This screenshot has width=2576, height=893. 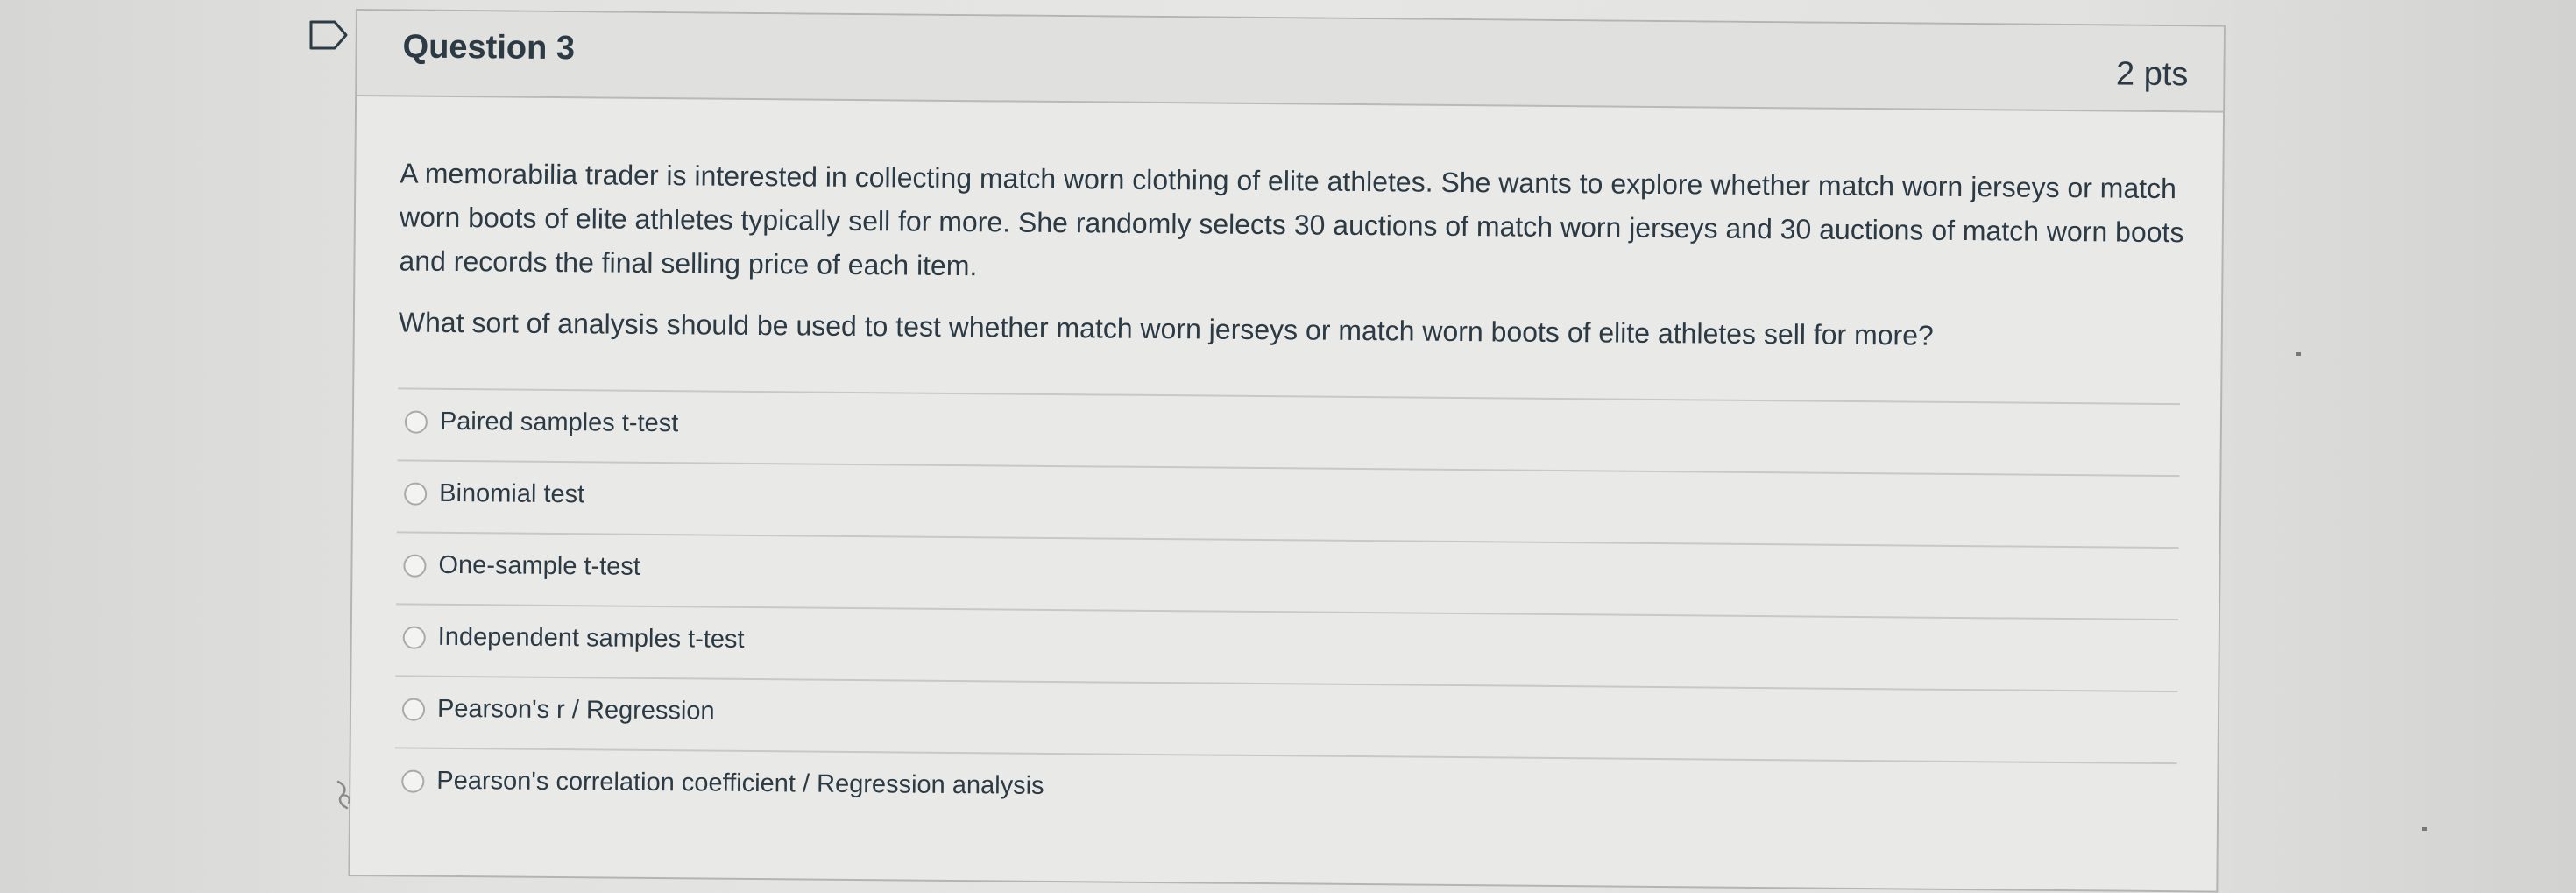 I want to click on answer-label: Paired samples t-test, so click(x=559, y=423).